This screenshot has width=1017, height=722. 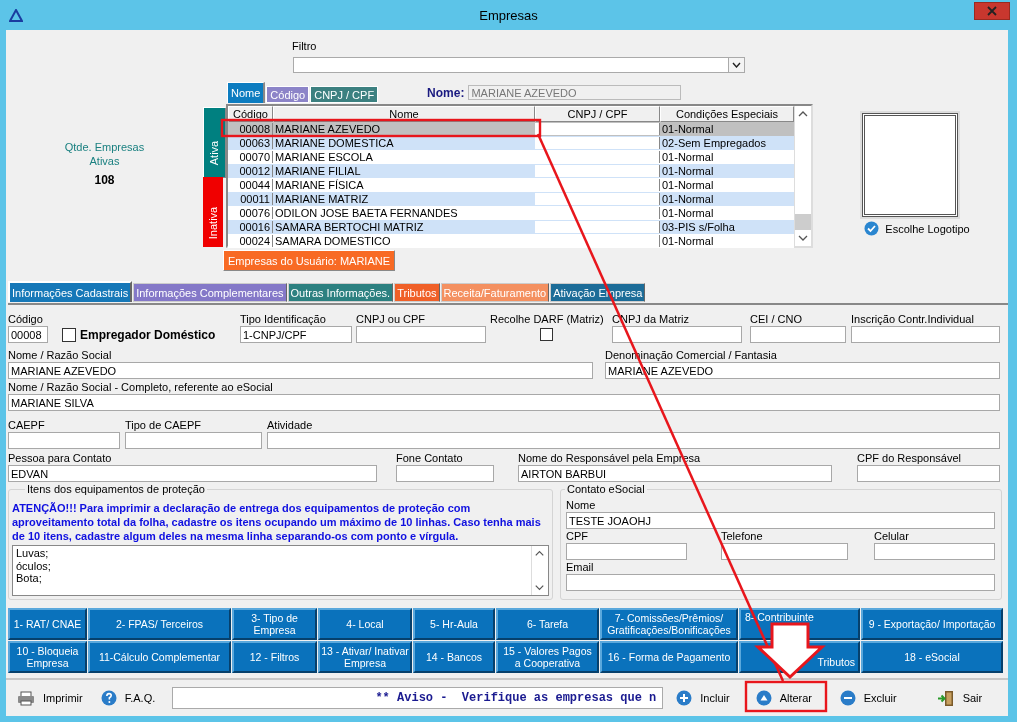 I want to click on field-label: Inscrição Contr.Individual, so click(x=913, y=319).